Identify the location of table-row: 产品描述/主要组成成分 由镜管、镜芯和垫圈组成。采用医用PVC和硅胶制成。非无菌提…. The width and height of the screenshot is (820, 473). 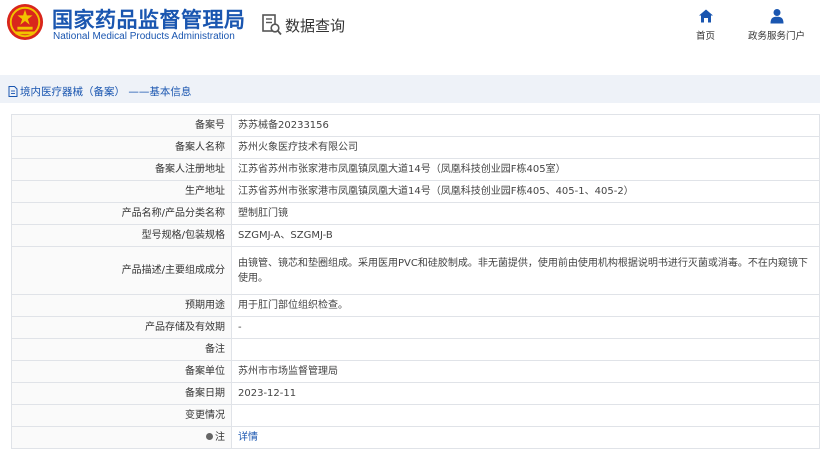
(415, 270).